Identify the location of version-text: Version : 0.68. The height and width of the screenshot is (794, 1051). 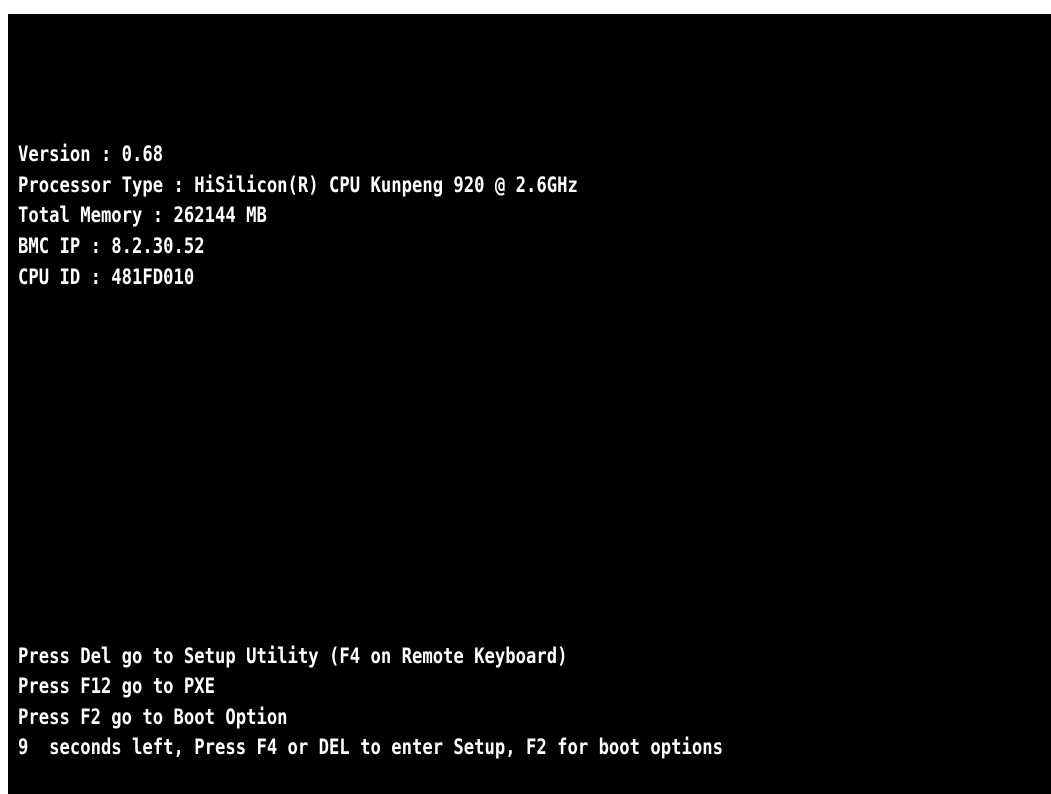
(91, 154).